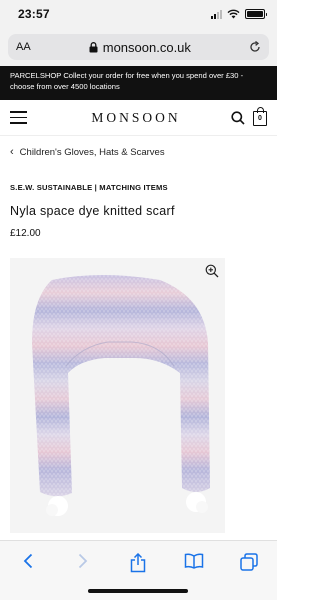 This screenshot has width=320, height=600. What do you see at coordinates (93, 46) in the screenshot?
I see `lock-icon` at bounding box center [93, 46].